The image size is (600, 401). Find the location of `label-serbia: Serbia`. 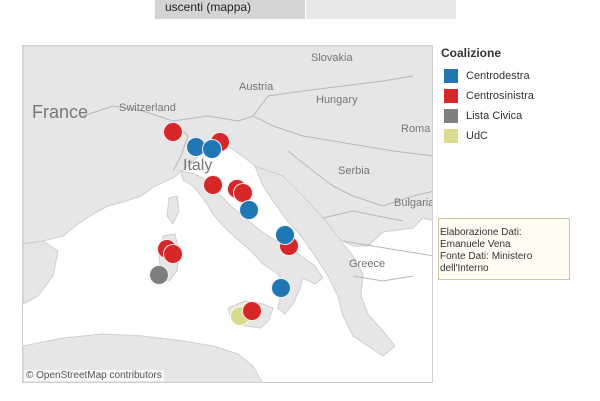

label-serbia: Serbia is located at coordinates (354, 171).